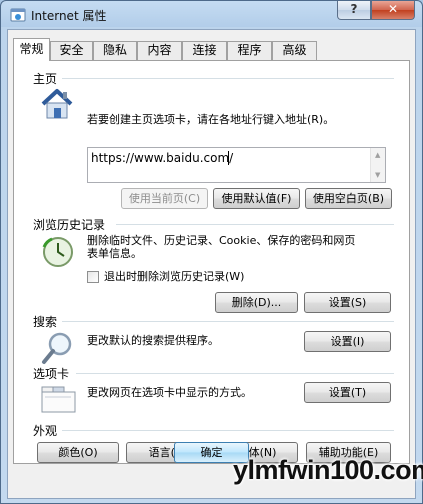 The width and height of the screenshot is (423, 504). I want to click on search-settings-button: 设置(I), so click(347, 341).